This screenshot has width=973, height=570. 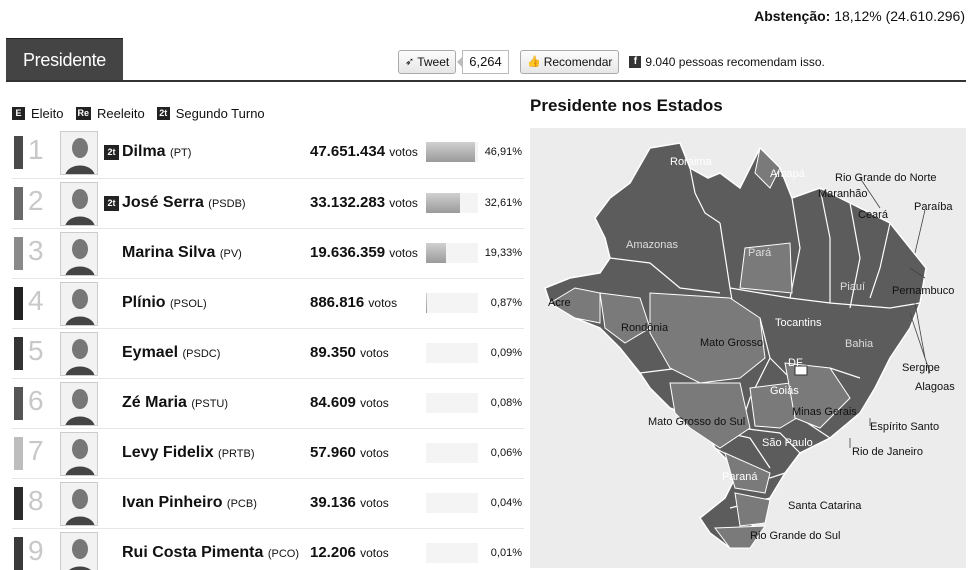 What do you see at coordinates (645, 328) in the screenshot?
I see `state-label-rondonia: Rondônia` at bounding box center [645, 328].